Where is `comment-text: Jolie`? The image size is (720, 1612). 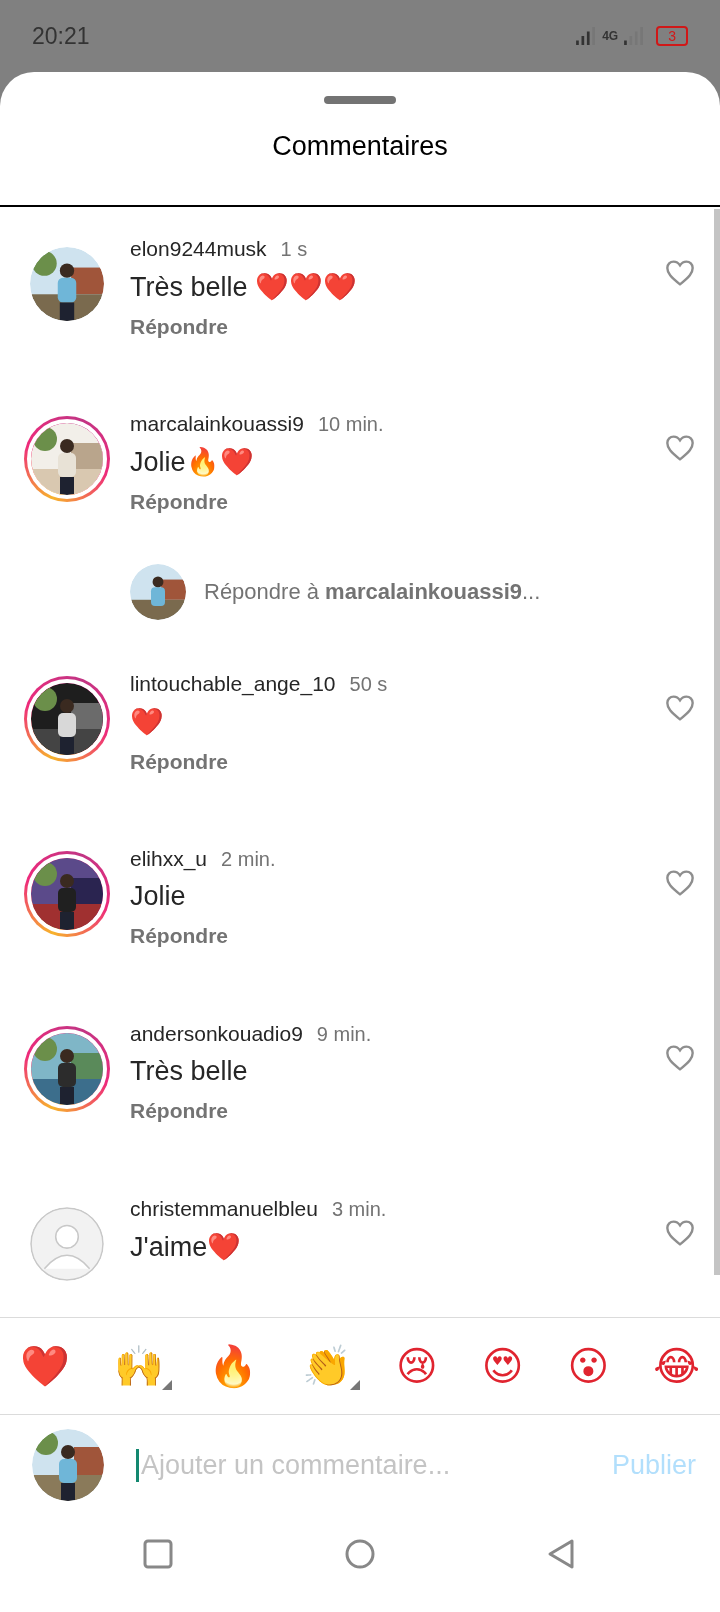
comment-text: Jolie is located at coordinates (158, 896).